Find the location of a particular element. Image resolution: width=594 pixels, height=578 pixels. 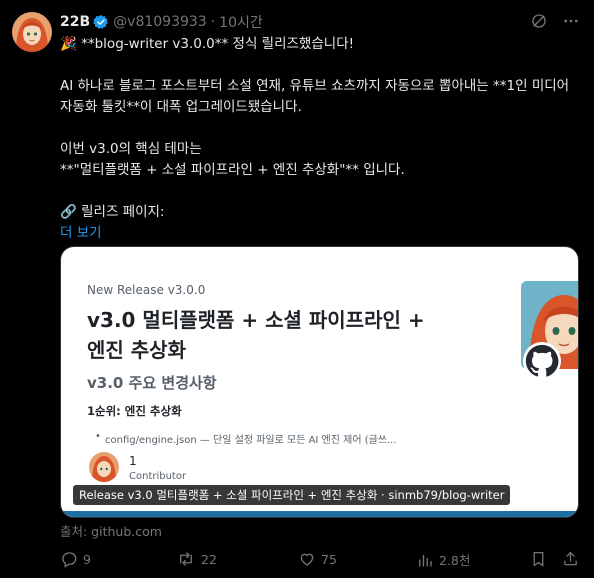

views-button: 2.8천 is located at coordinates (443, 559).